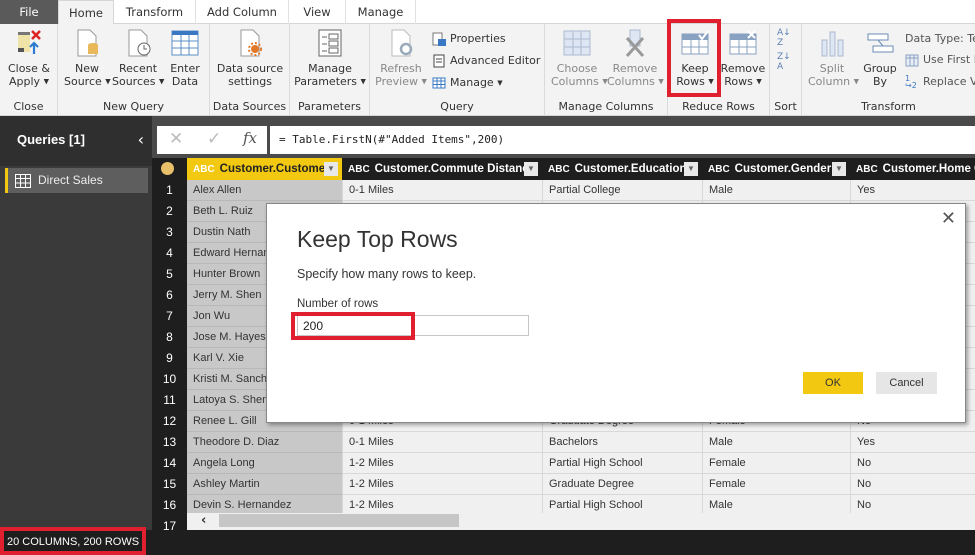 Image resolution: width=975 pixels, height=555 pixels. I want to click on column-header: ABC Customer.Customer ▼, so click(264, 169).